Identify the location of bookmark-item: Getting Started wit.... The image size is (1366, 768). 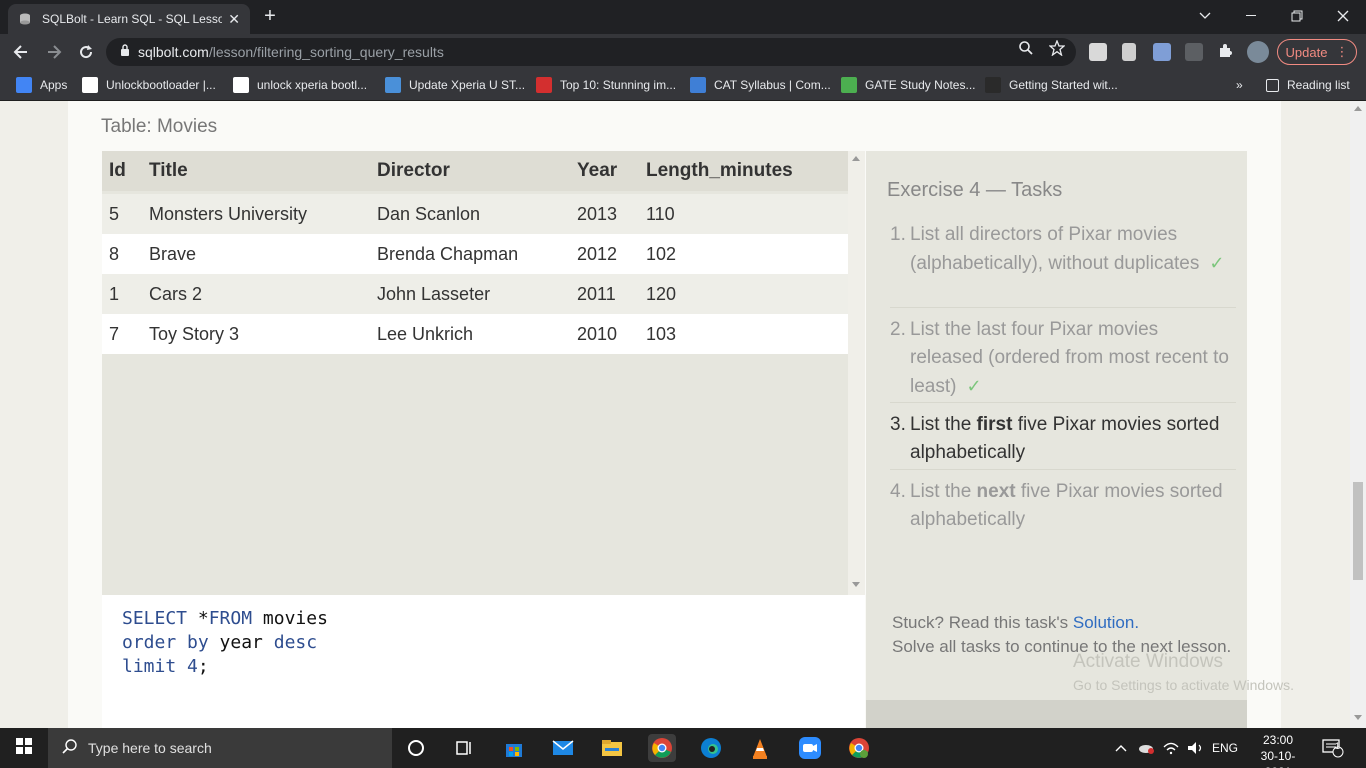
(1051, 85).